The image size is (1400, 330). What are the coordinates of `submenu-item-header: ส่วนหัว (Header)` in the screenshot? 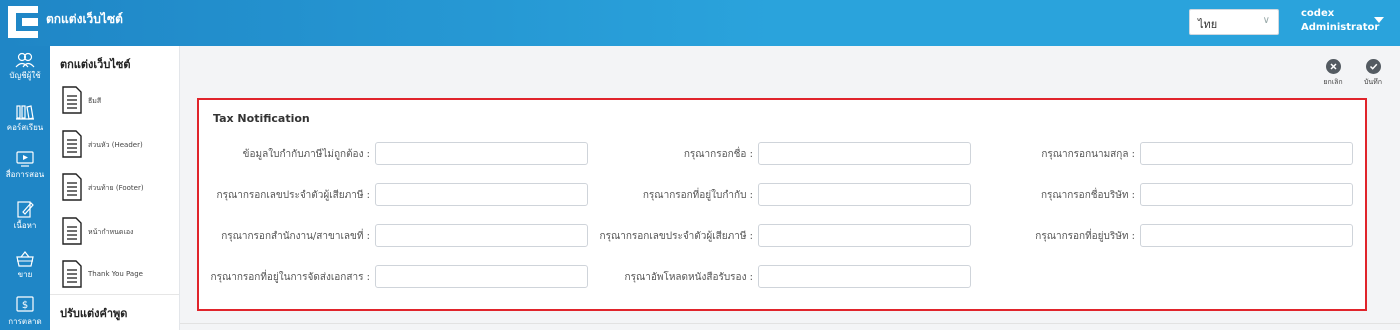 It's located at (120, 145).